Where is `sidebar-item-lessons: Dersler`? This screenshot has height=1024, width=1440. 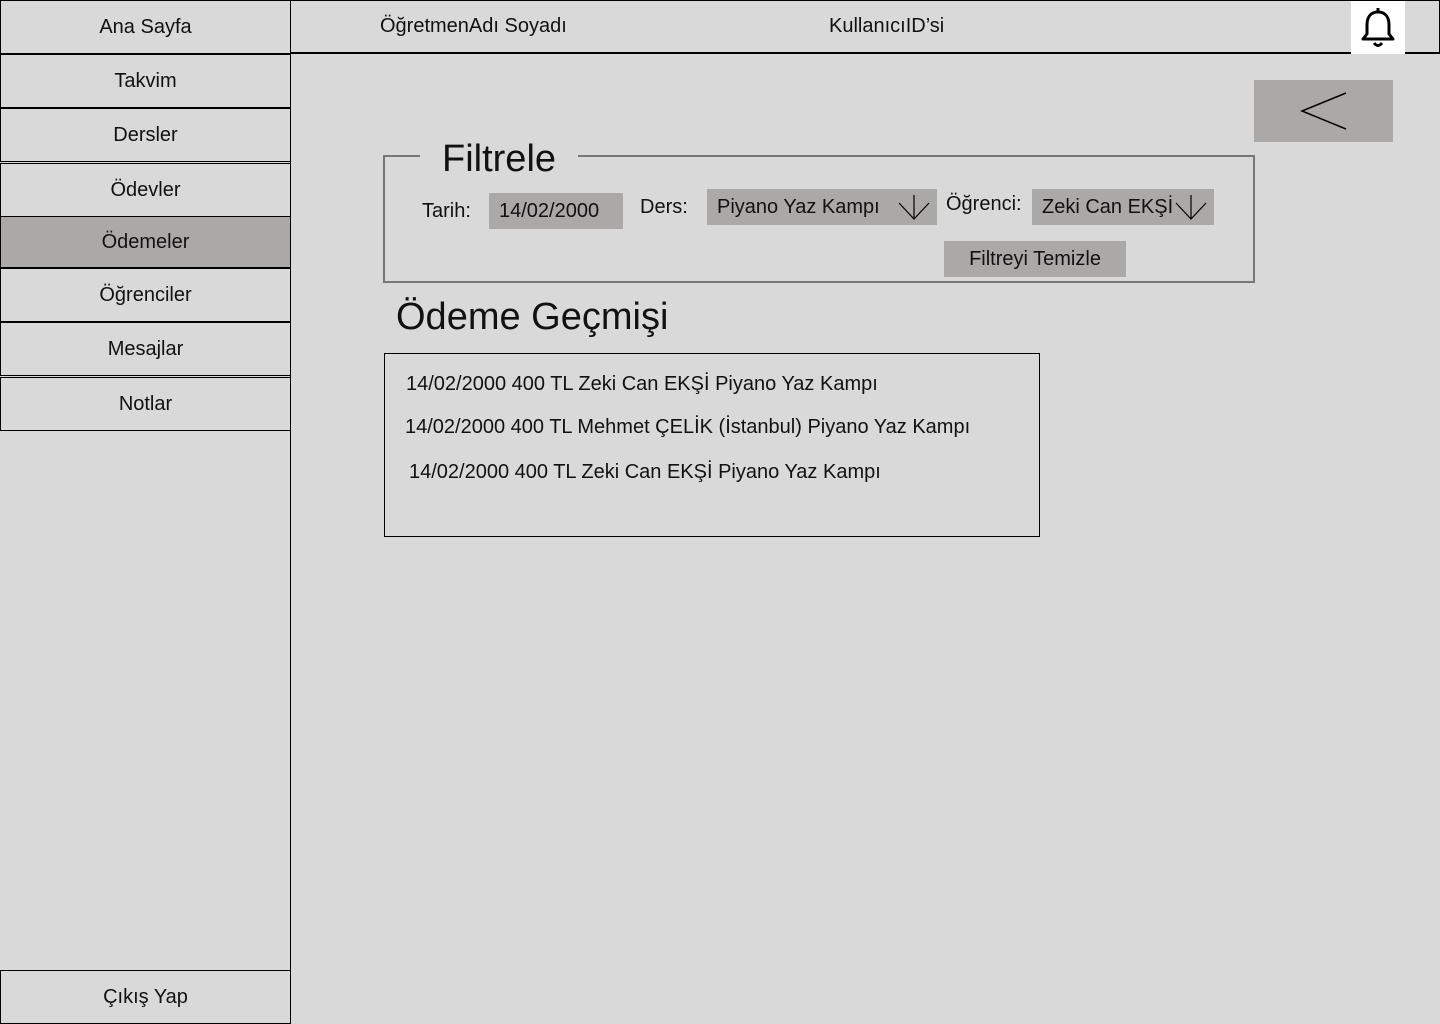
sidebar-item-lessons: Dersler is located at coordinates (145, 135).